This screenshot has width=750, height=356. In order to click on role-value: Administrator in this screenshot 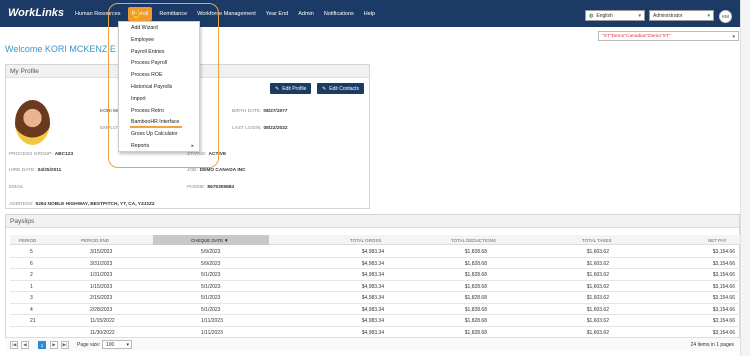, I will do `click(668, 15)`.